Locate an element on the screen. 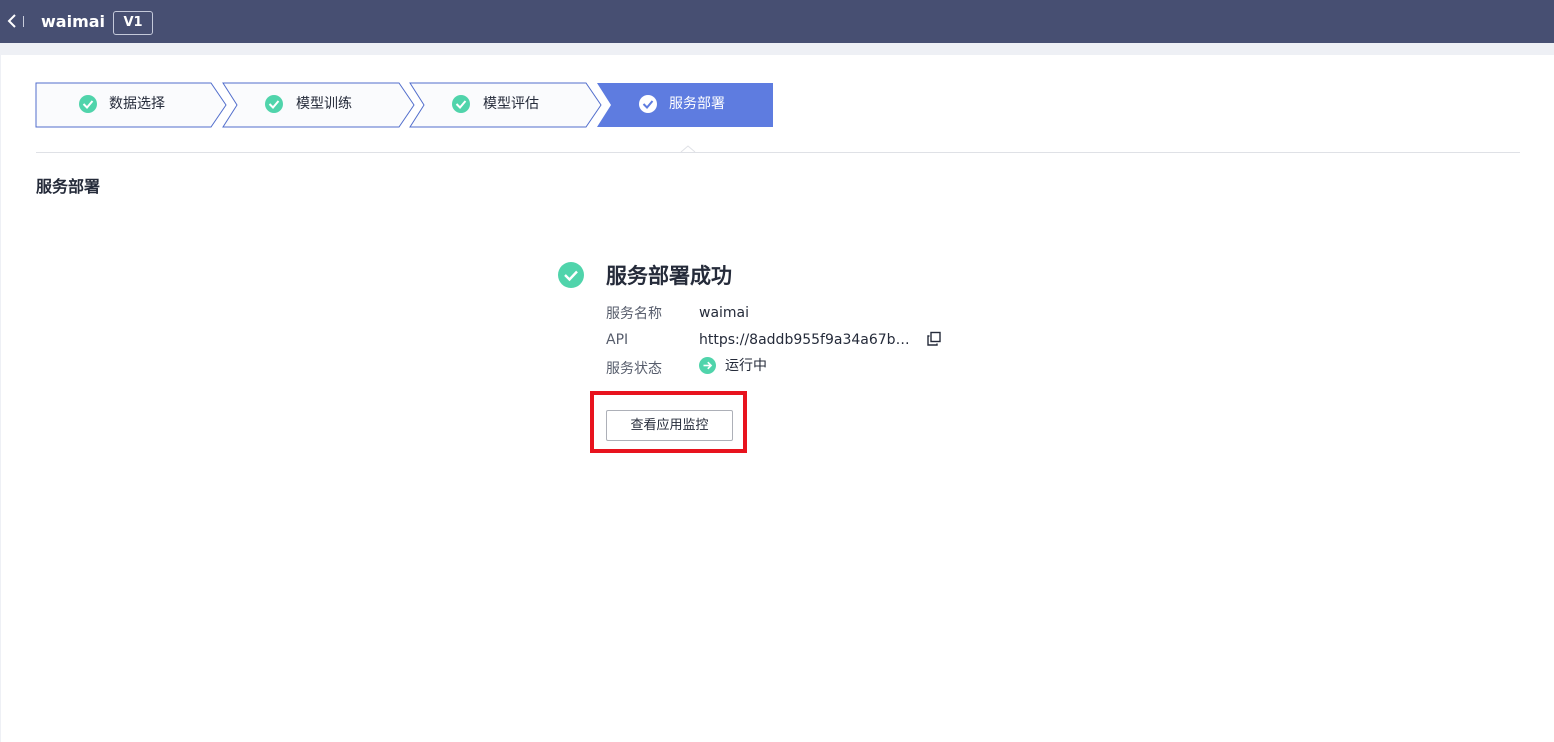 The image size is (1554, 742). chevron-left-icon is located at coordinates (11, 21).